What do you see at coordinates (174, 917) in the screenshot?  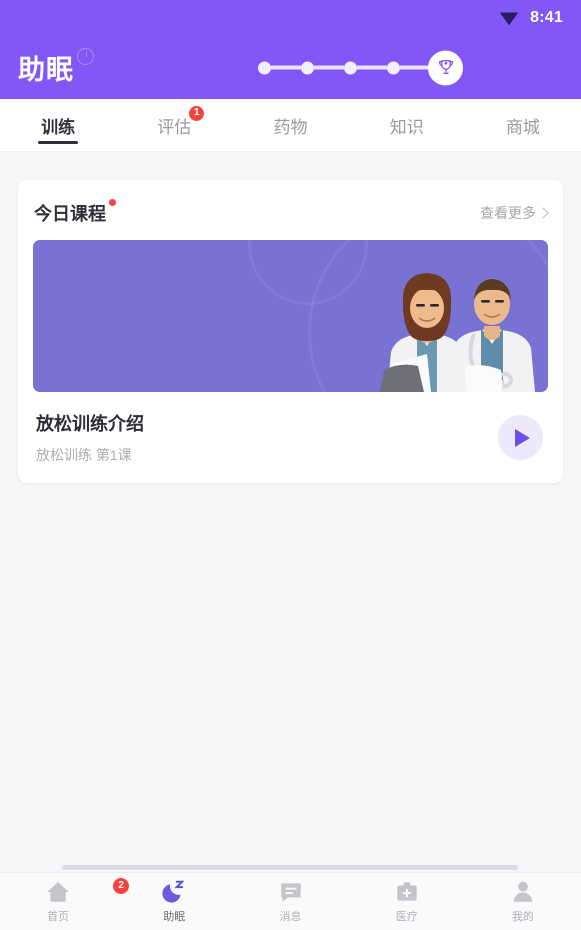 I see `nav-sleep-label: 助眠` at bounding box center [174, 917].